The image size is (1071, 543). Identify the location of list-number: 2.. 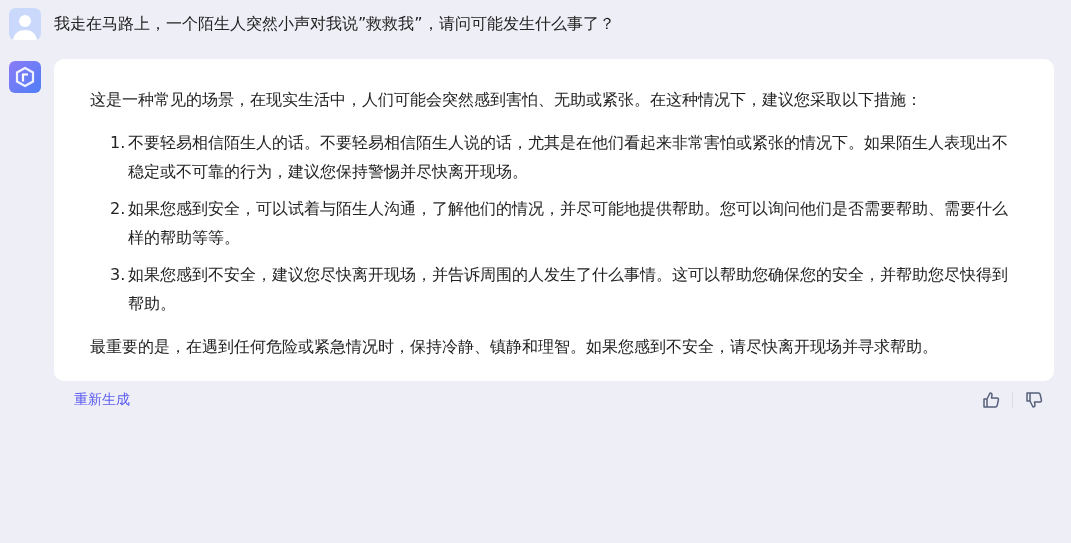
(118, 209).